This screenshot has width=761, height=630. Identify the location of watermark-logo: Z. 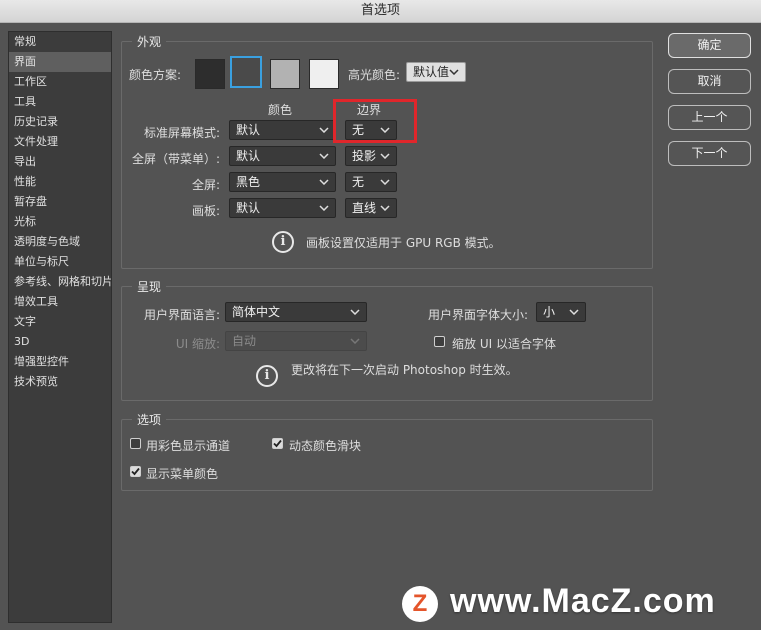
(420, 604).